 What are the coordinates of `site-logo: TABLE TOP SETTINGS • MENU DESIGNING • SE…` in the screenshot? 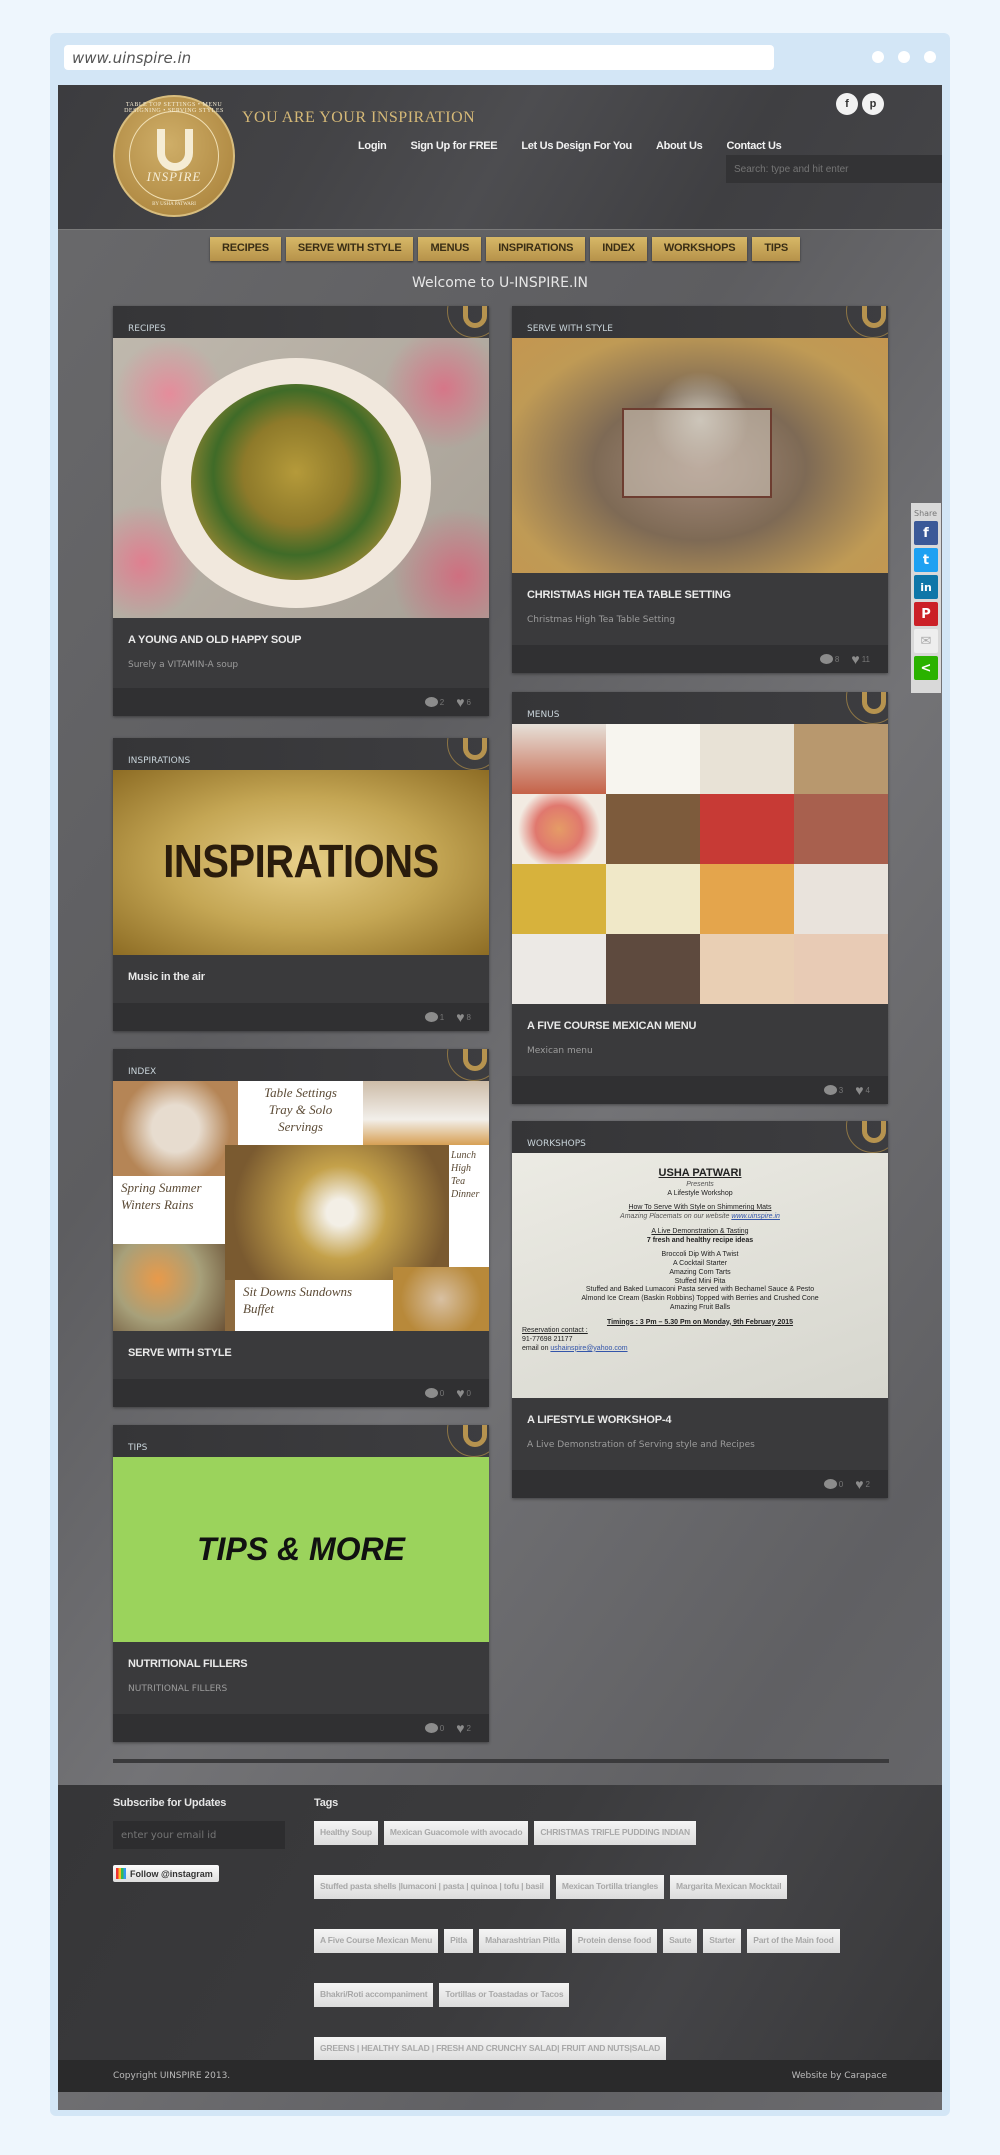 It's located at (174, 156).